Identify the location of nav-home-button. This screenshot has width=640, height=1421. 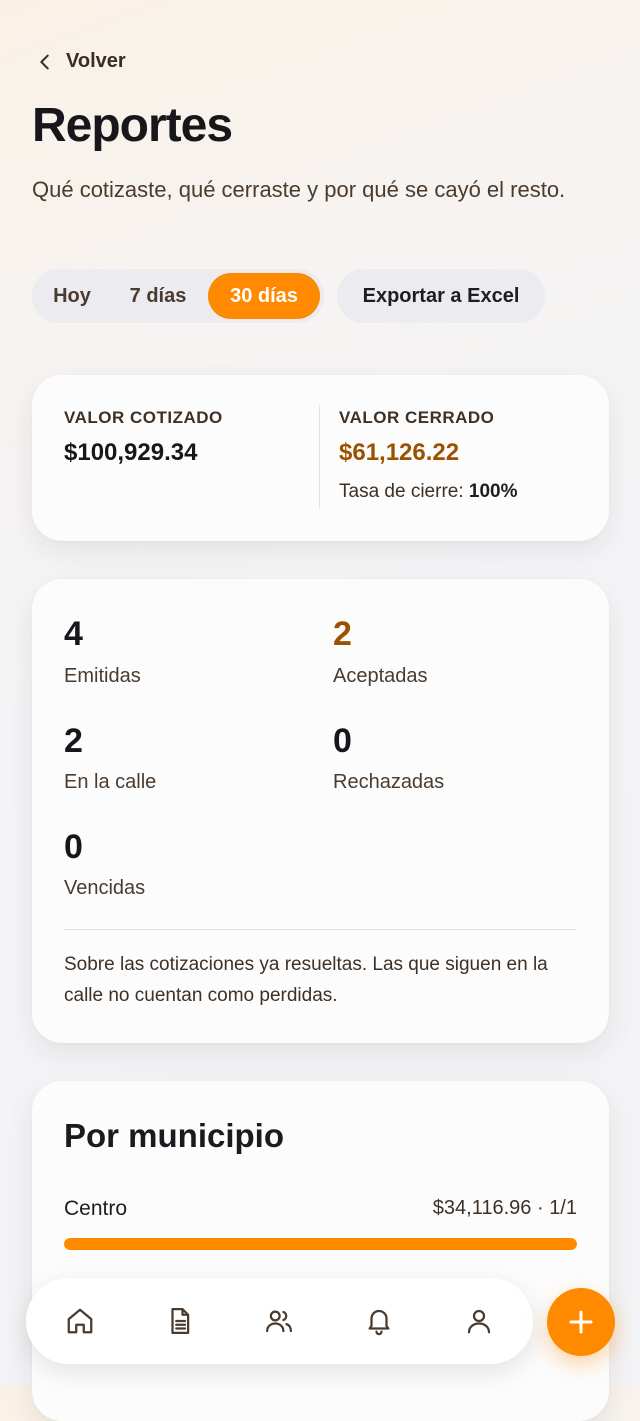
(80, 1321).